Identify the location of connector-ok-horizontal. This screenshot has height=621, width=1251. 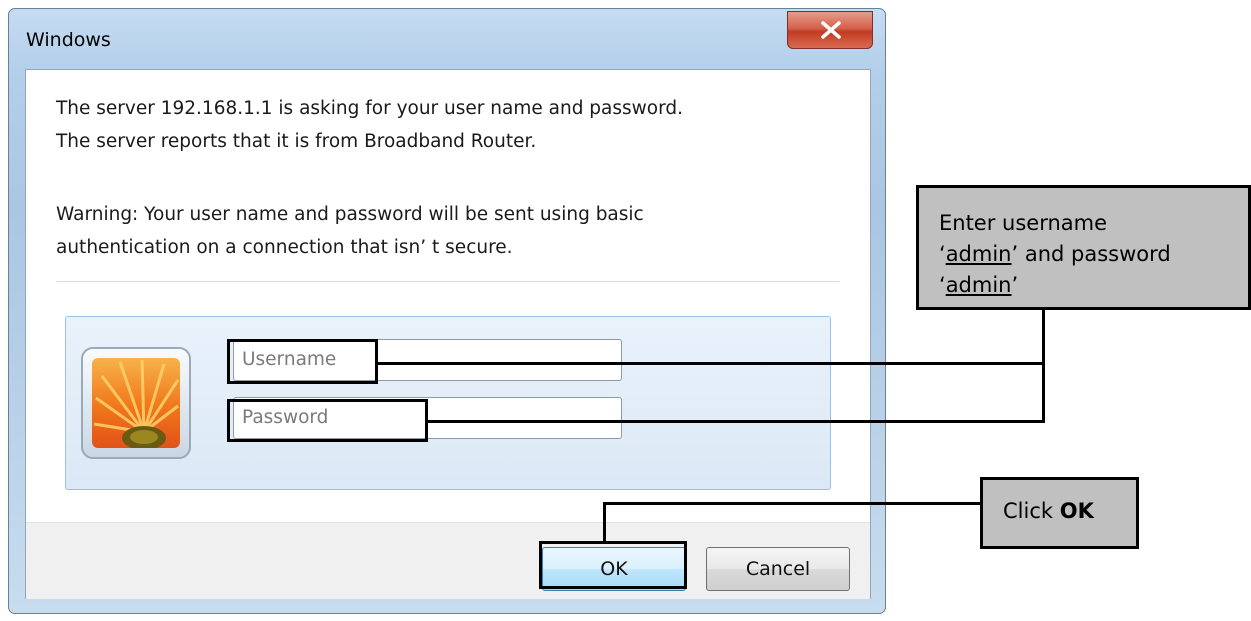
(791, 503).